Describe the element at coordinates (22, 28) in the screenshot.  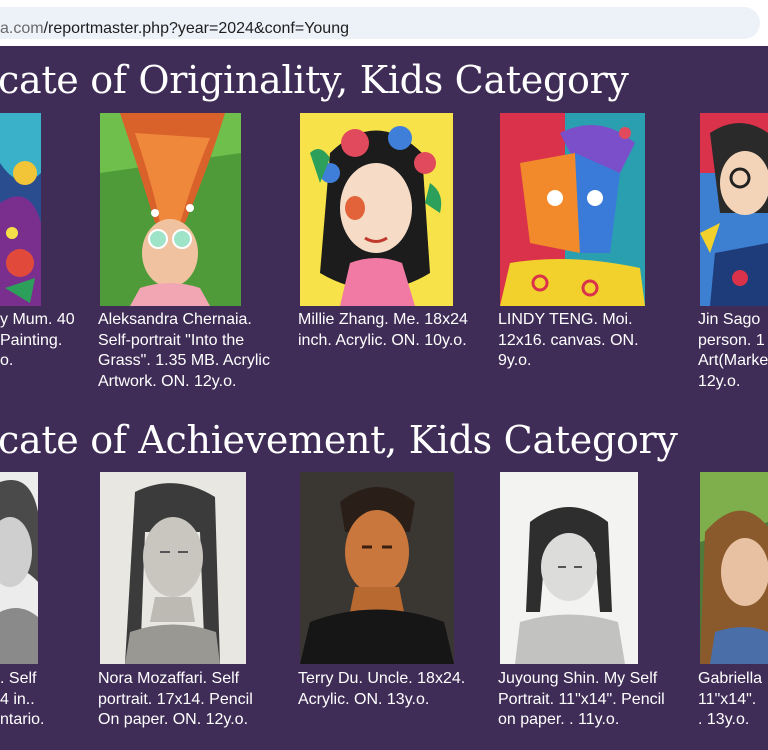
I see `url-domain: a.com` at that location.